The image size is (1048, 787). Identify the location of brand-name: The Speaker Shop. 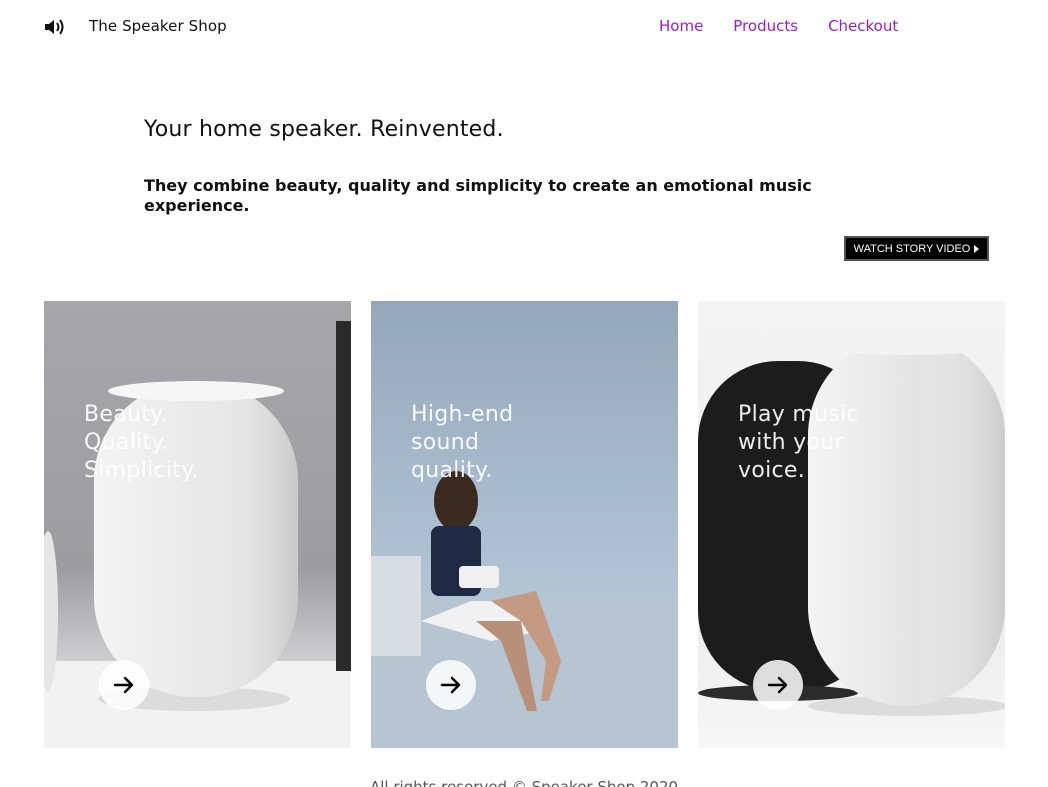
(158, 26).